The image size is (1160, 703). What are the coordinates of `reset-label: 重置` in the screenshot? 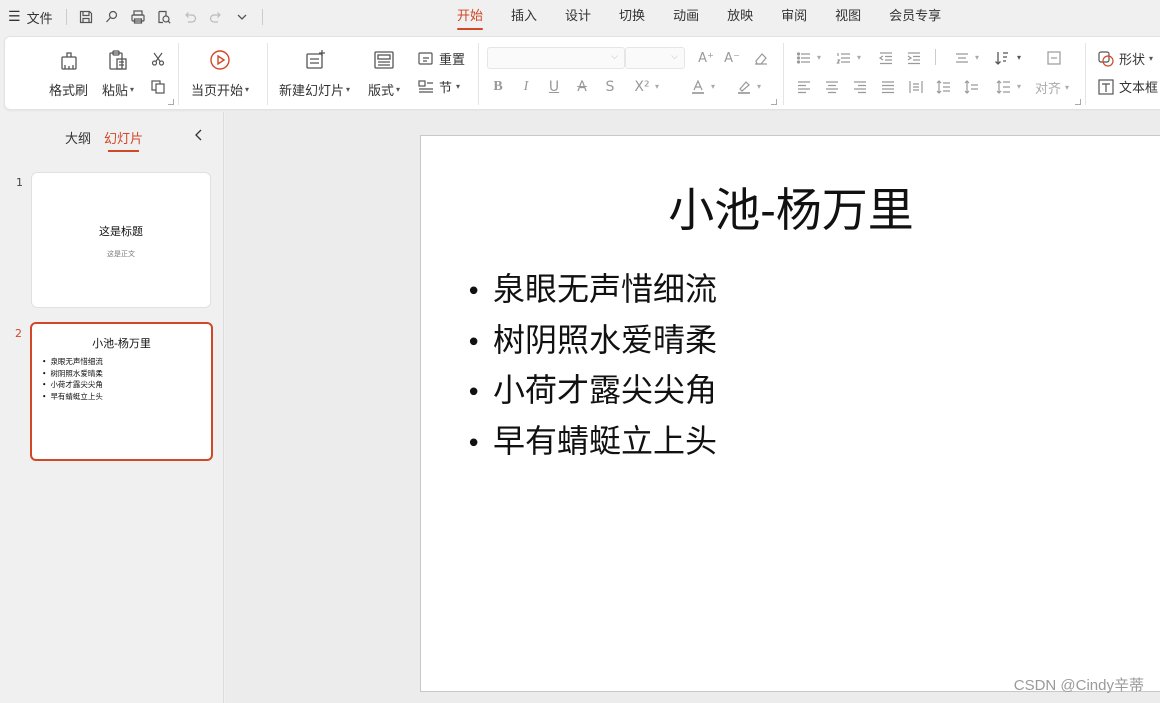 It's located at (452, 60).